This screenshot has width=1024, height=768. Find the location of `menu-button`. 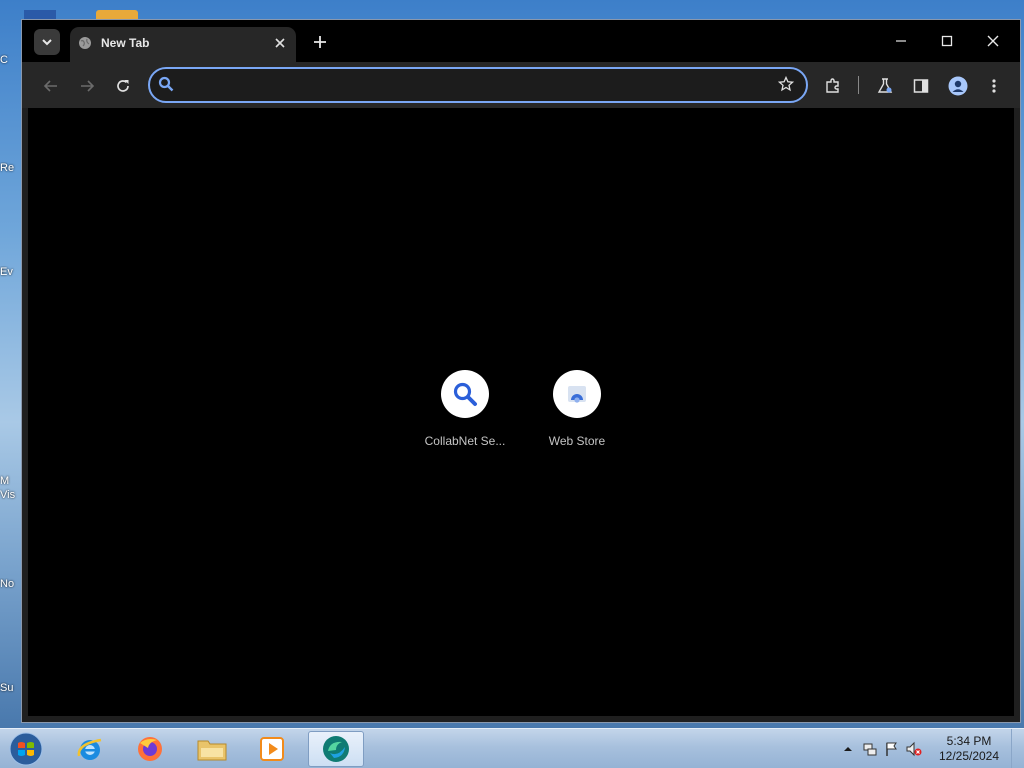

menu-button is located at coordinates (994, 86).